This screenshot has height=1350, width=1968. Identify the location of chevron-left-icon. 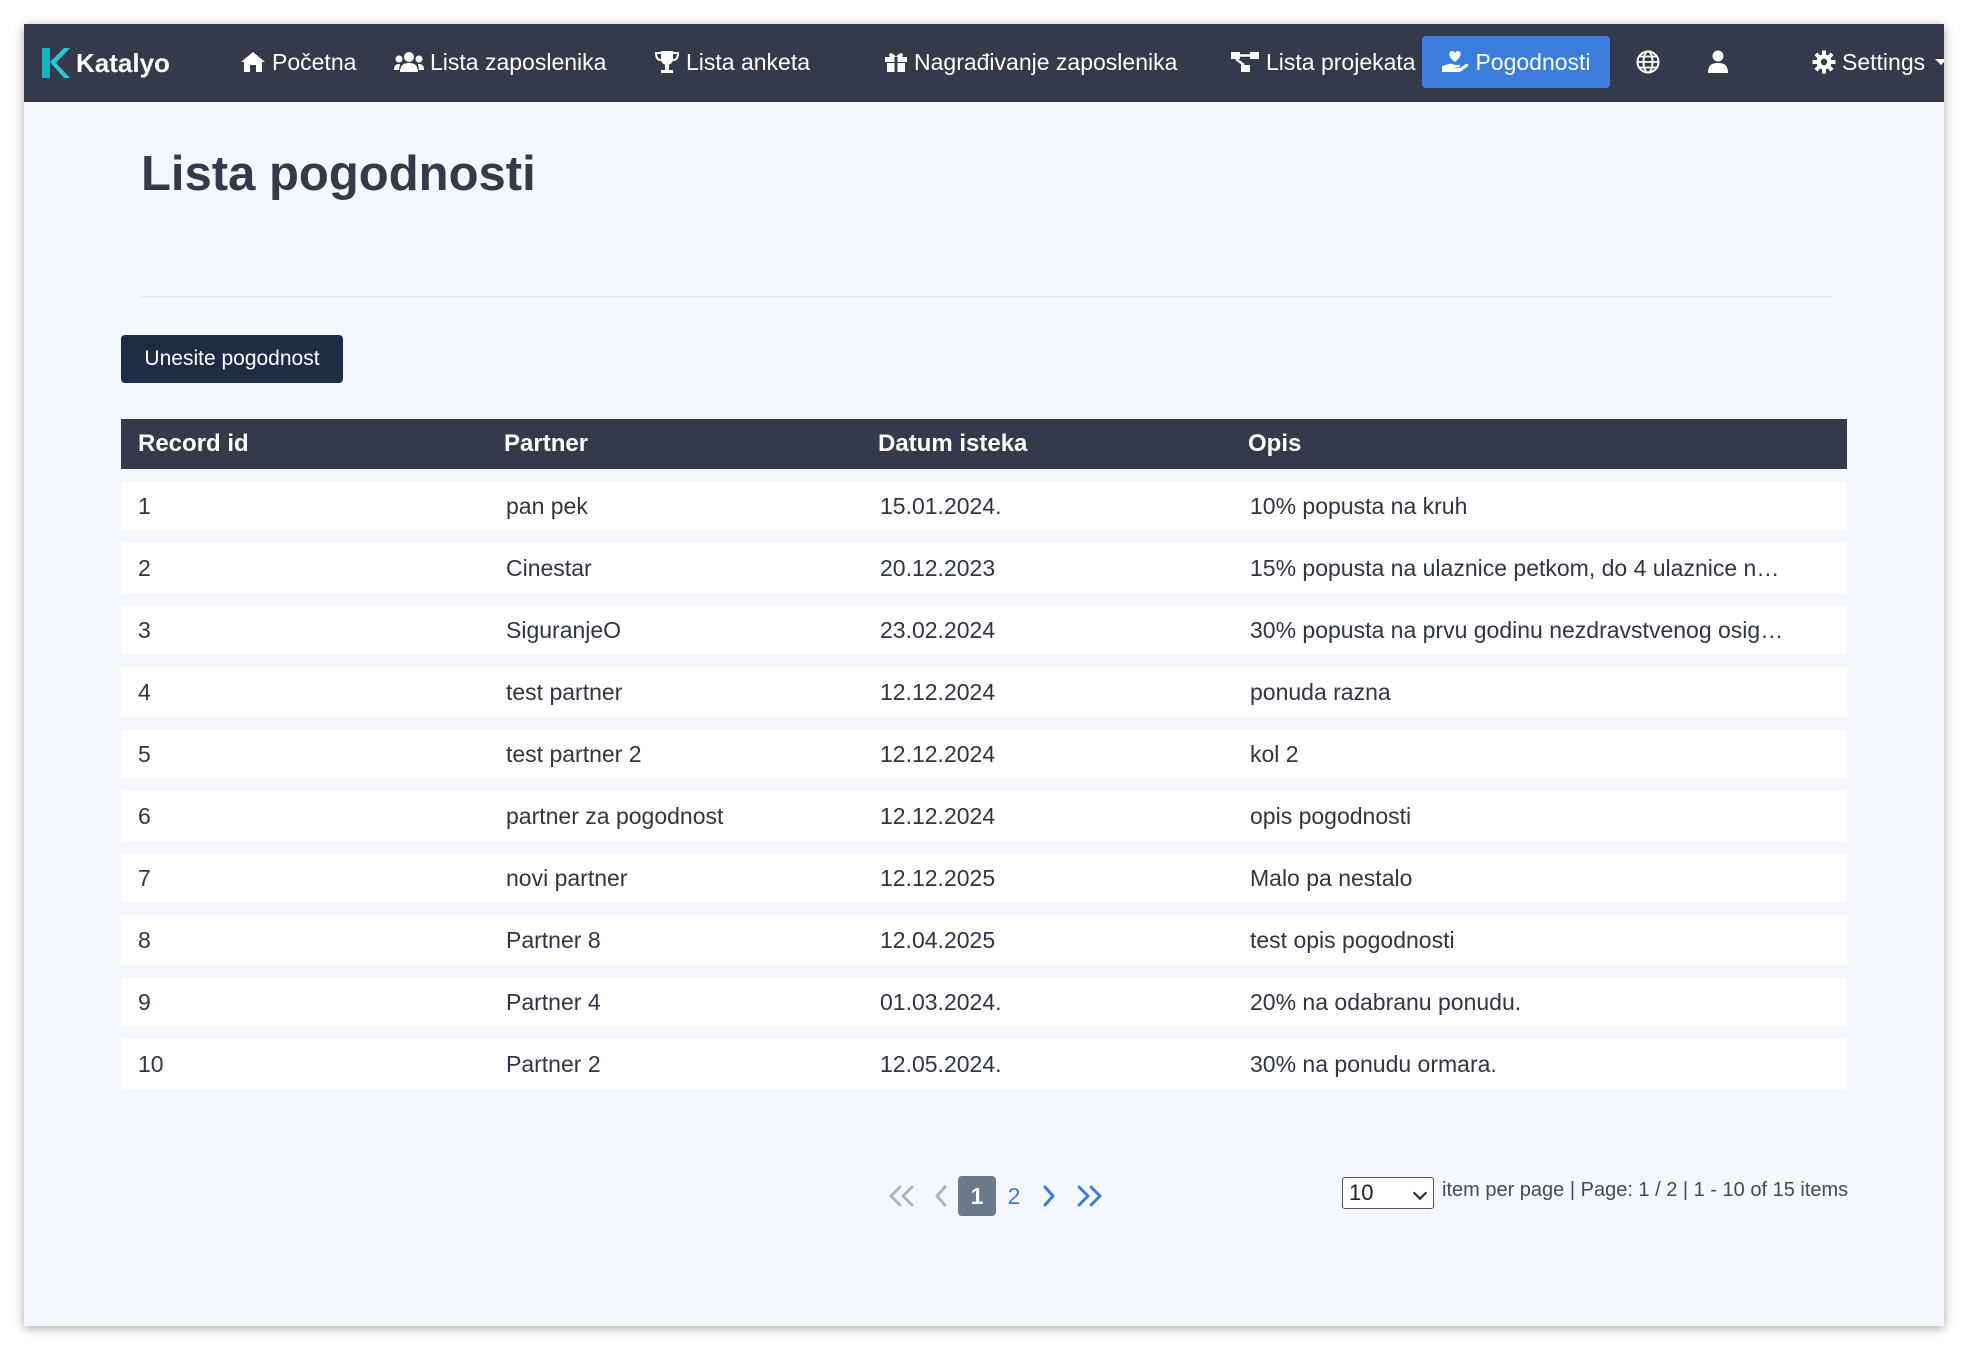
(941, 1196).